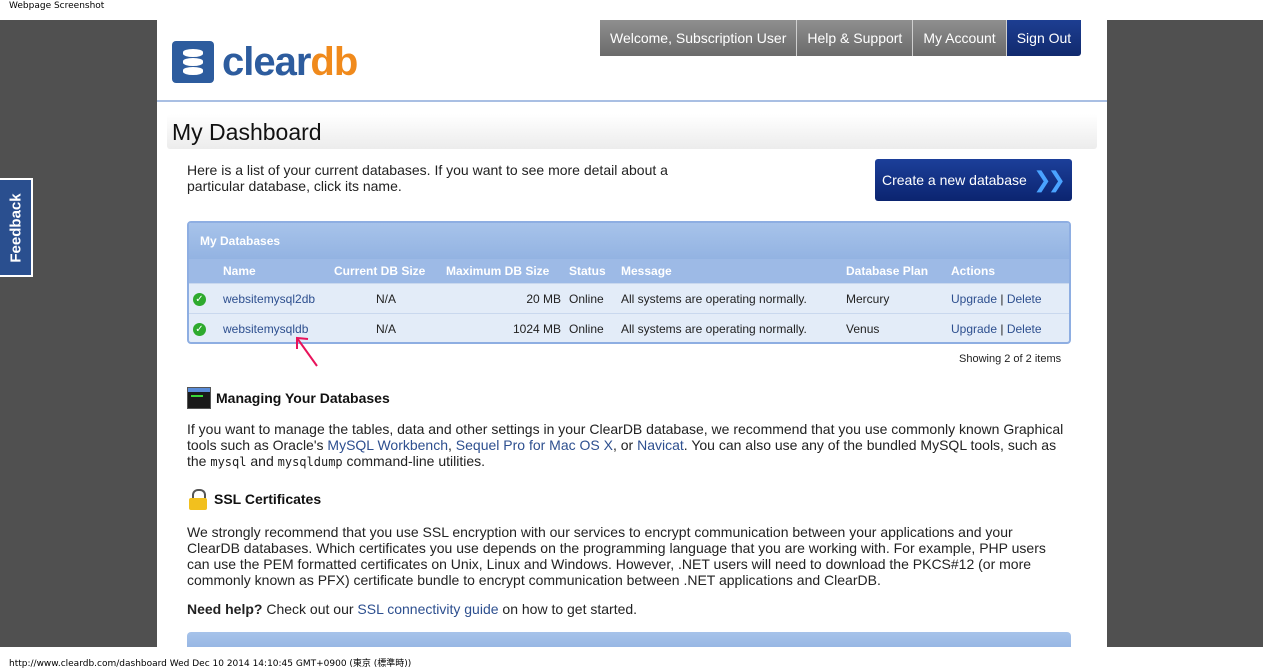  Describe the element at coordinates (591, 271) in the screenshot. I see `col-status: Status` at that location.